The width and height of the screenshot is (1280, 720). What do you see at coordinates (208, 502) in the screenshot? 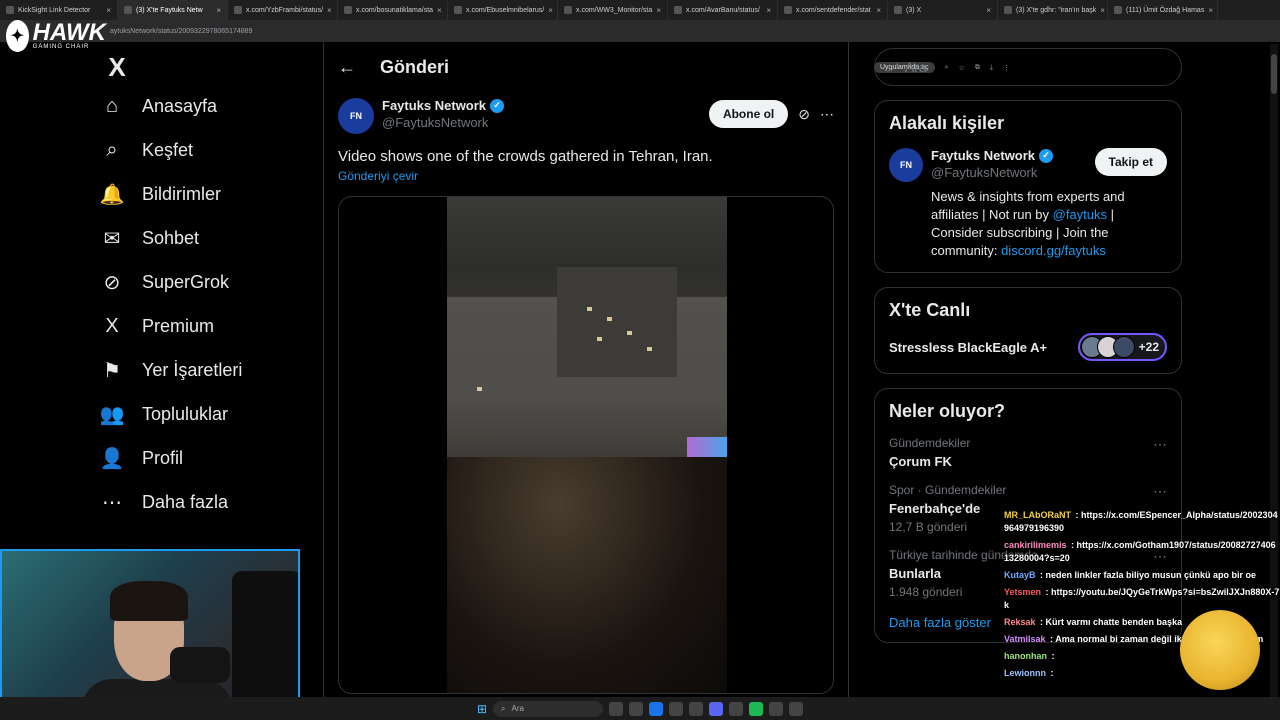
I see `nav-item-daha-fazla: ⋯ Daha fazla` at bounding box center [208, 502].